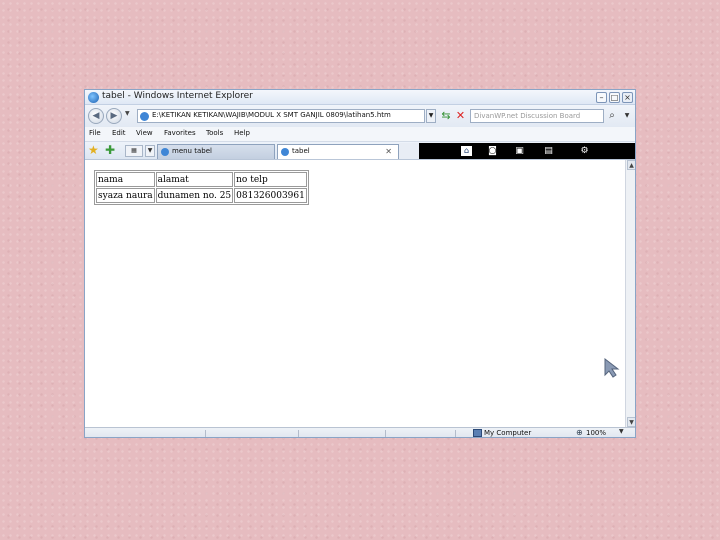 Image resolution: width=720 pixels, height=540 pixels. What do you see at coordinates (360, 134) in the screenshot?
I see `menu-bar: File Edit View Favorites Tools Help` at bounding box center [360, 134].